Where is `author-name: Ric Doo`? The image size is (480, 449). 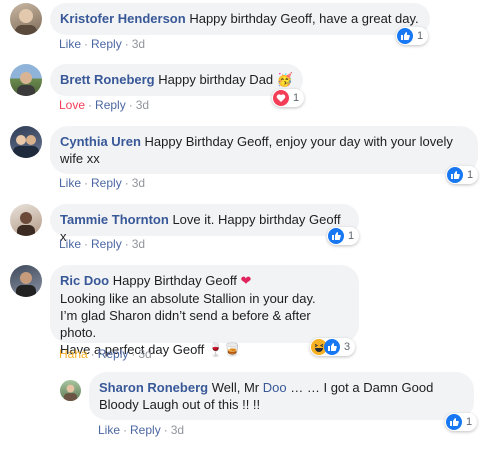
author-name: Ric Doo is located at coordinates (84, 280).